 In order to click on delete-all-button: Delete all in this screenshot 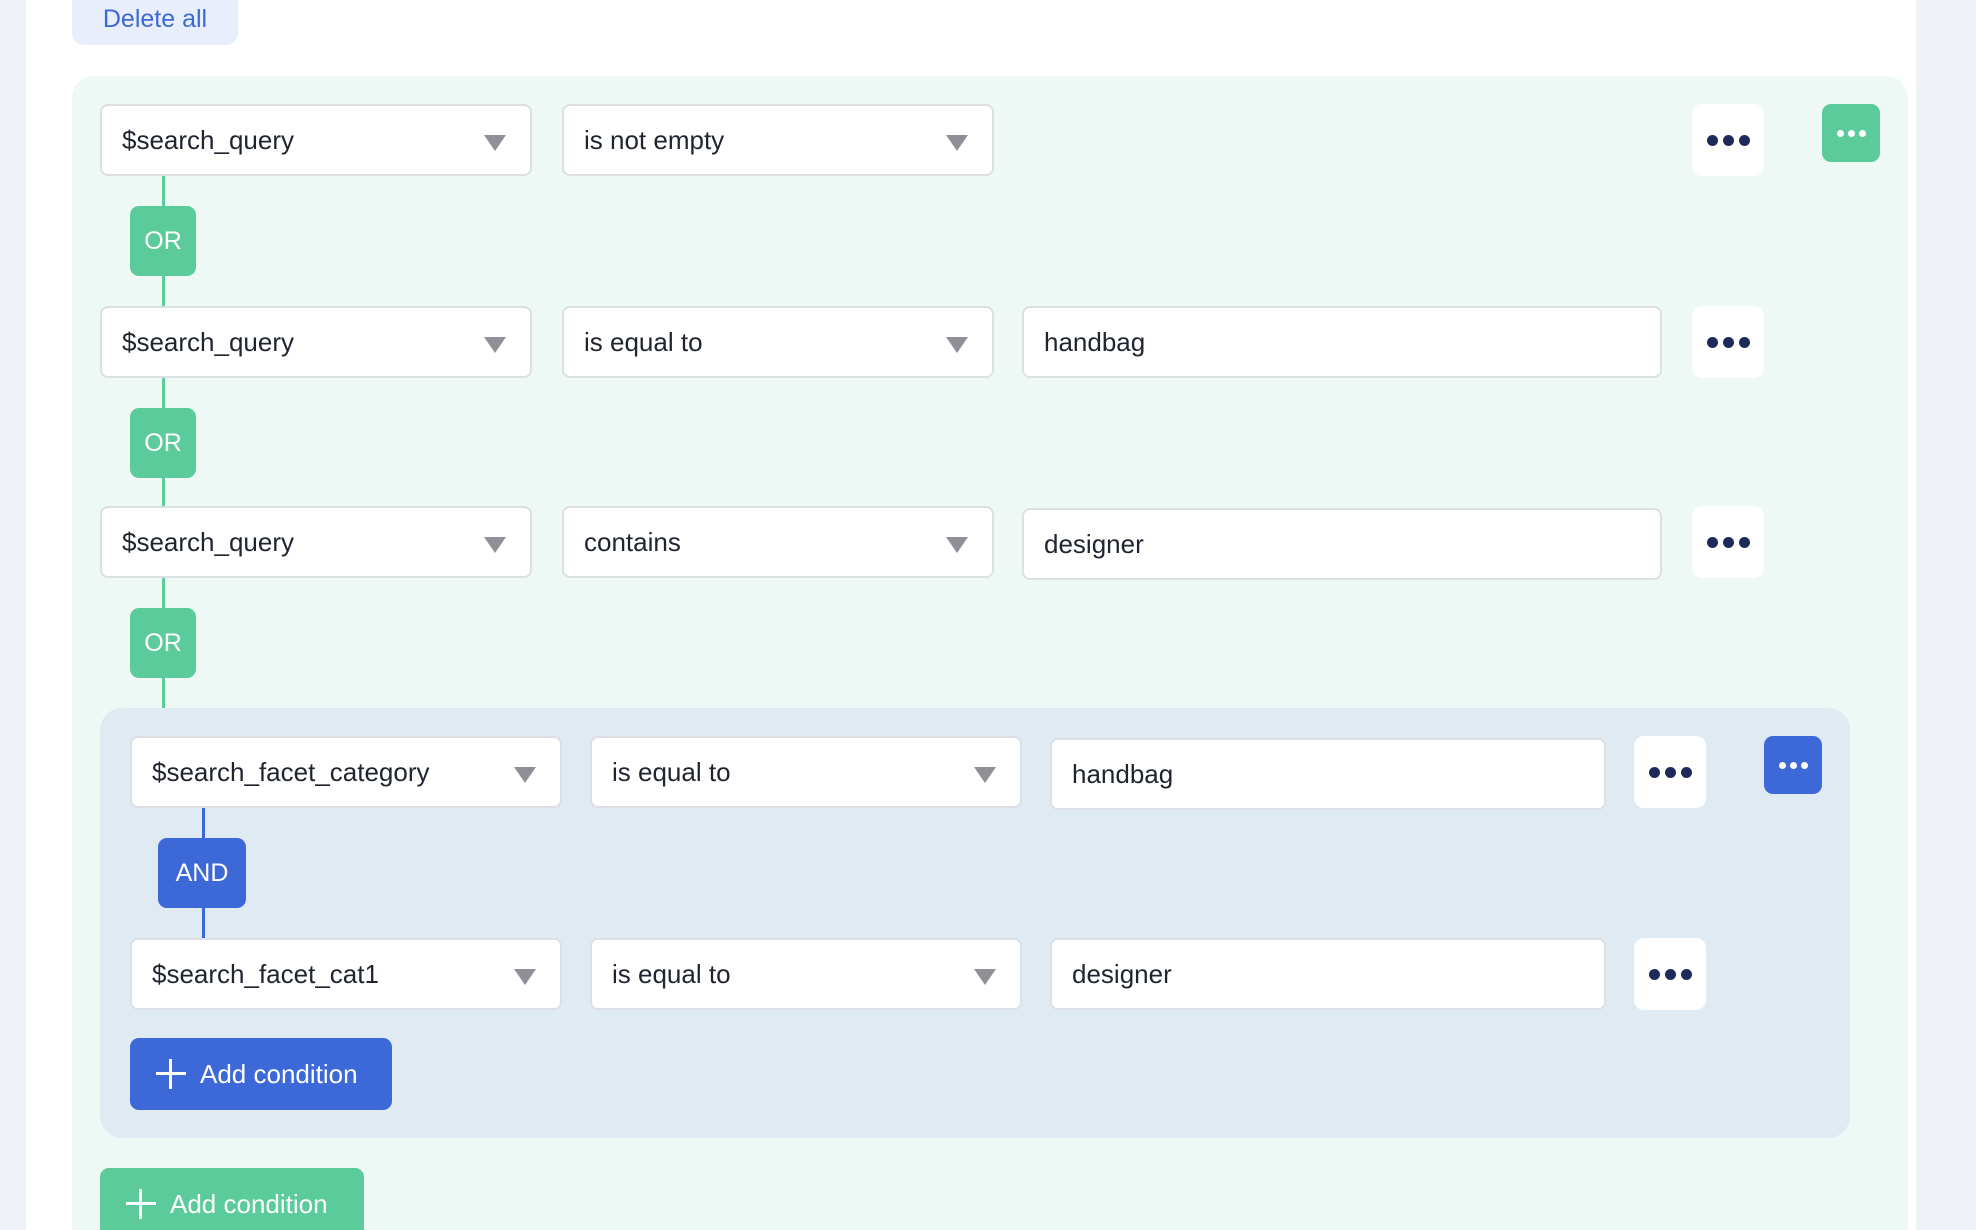, I will do `click(155, 22)`.